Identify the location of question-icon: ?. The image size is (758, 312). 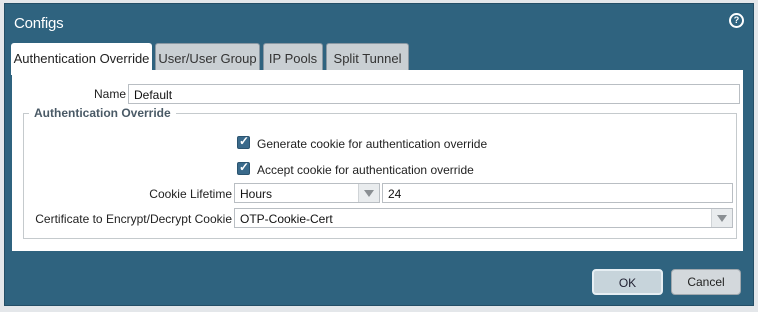
(736, 20).